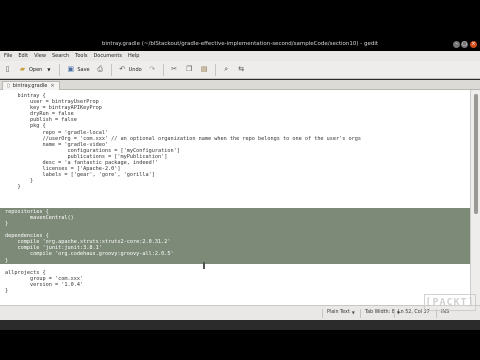 This screenshot has width=480, height=360. I want to click on print-icon: ⎙, so click(100, 69).